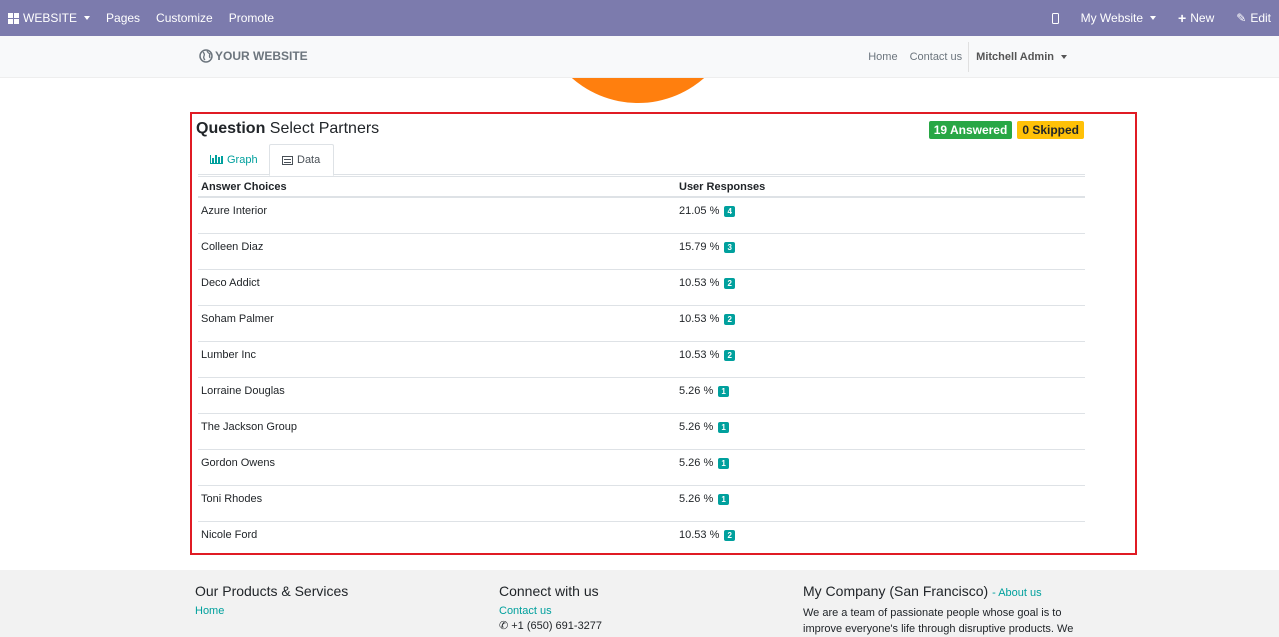 The height and width of the screenshot is (637, 1279). I want to click on answer-choice: Nicole Ford, so click(229, 535).